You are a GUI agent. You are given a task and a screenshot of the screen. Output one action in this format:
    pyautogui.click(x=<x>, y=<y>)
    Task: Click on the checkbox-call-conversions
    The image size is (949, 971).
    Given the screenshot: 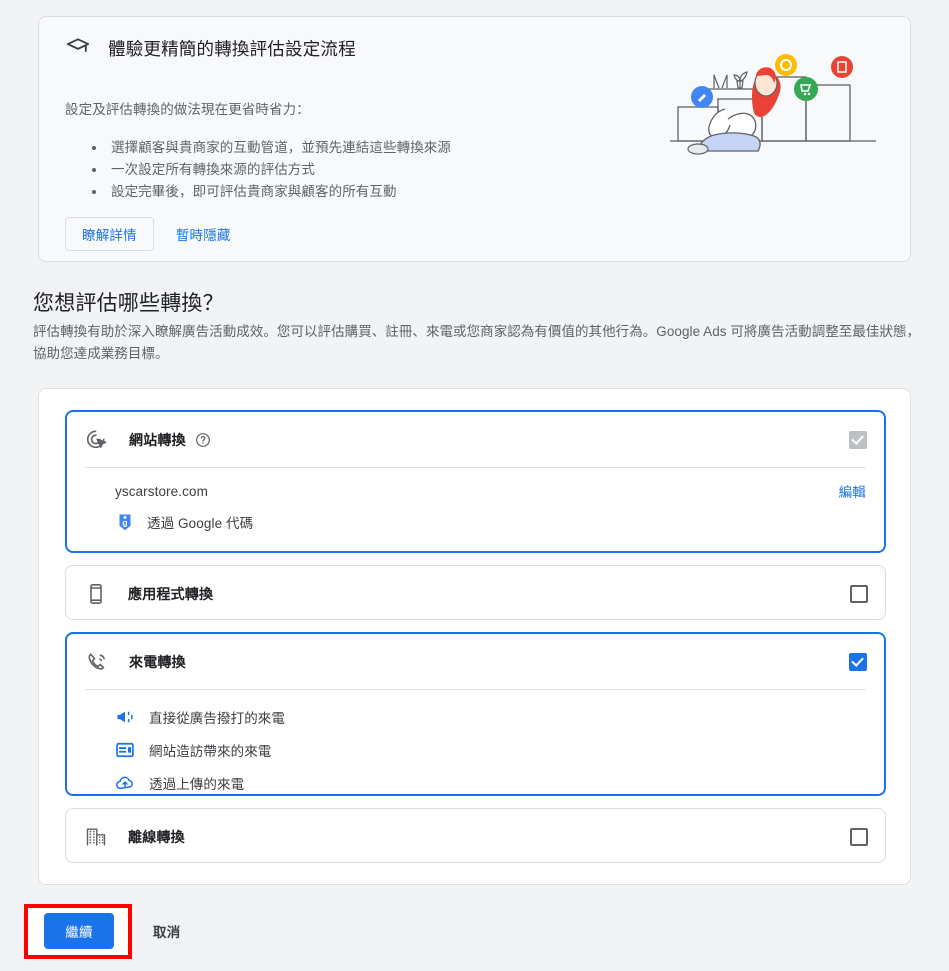 What is the action you would take?
    pyautogui.click(x=858, y=661)
    